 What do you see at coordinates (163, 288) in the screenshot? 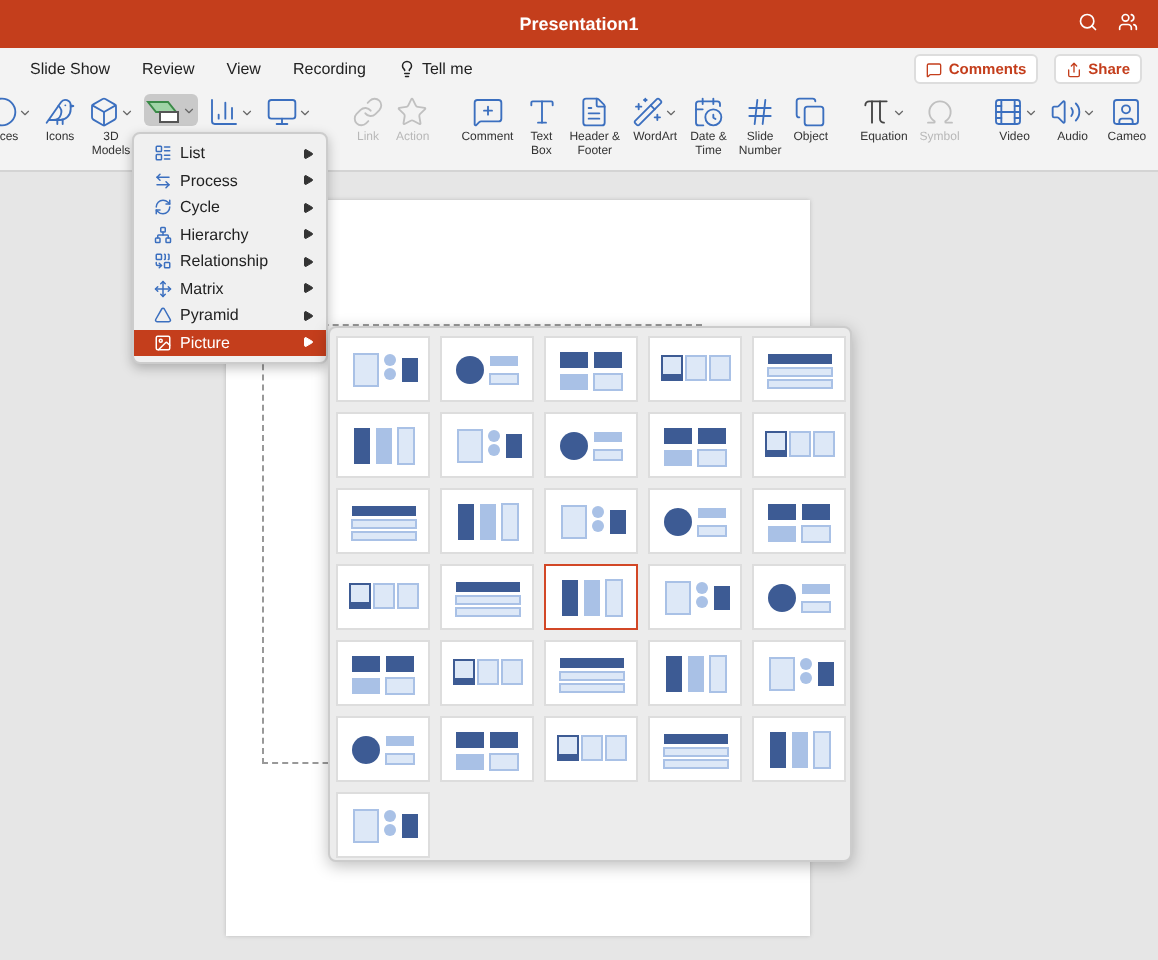
I see `move-icon` at bounding box center [163, 288].